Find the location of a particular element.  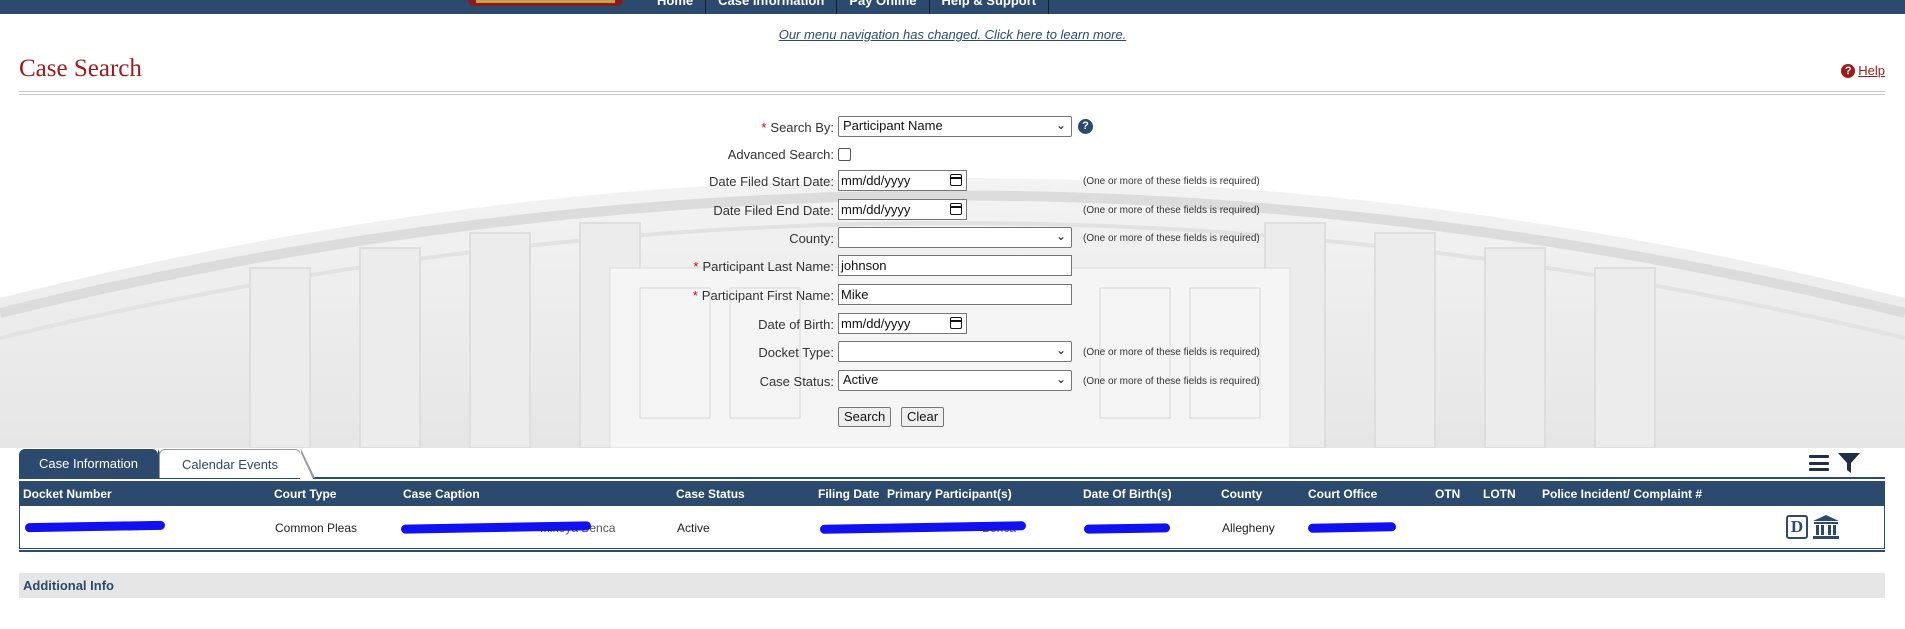

col-filing-date: Filing Date is located at coordinates (848, 494).